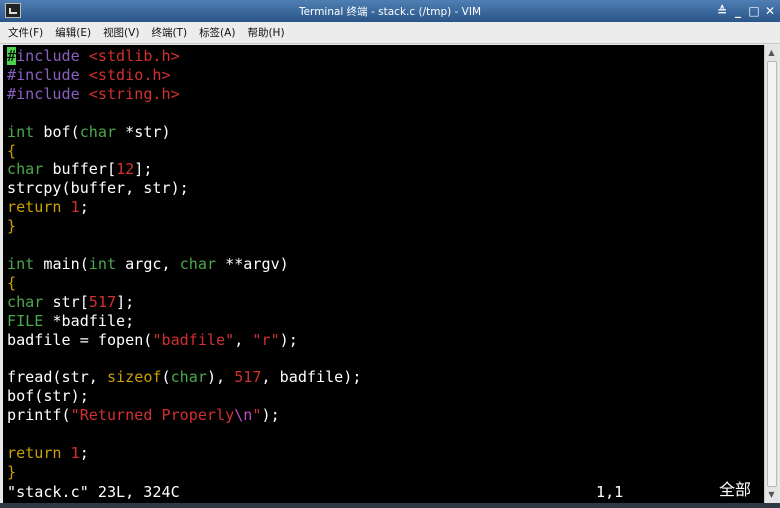  What do you see at coordinates (57, 377) in the screenshot?
I see `code-token: fread(str,` at bounding box center [57, 377].